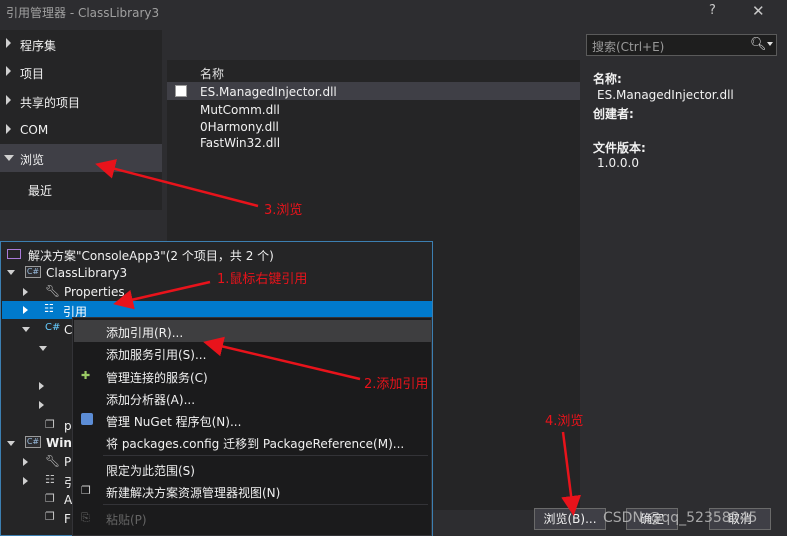 The width and height of the screenshot is (787, 536). What do you see at coordinates (564, 421) in the screenshot?
I see `annotation-step4: 4.浏览` at bounding box center [564, 421].